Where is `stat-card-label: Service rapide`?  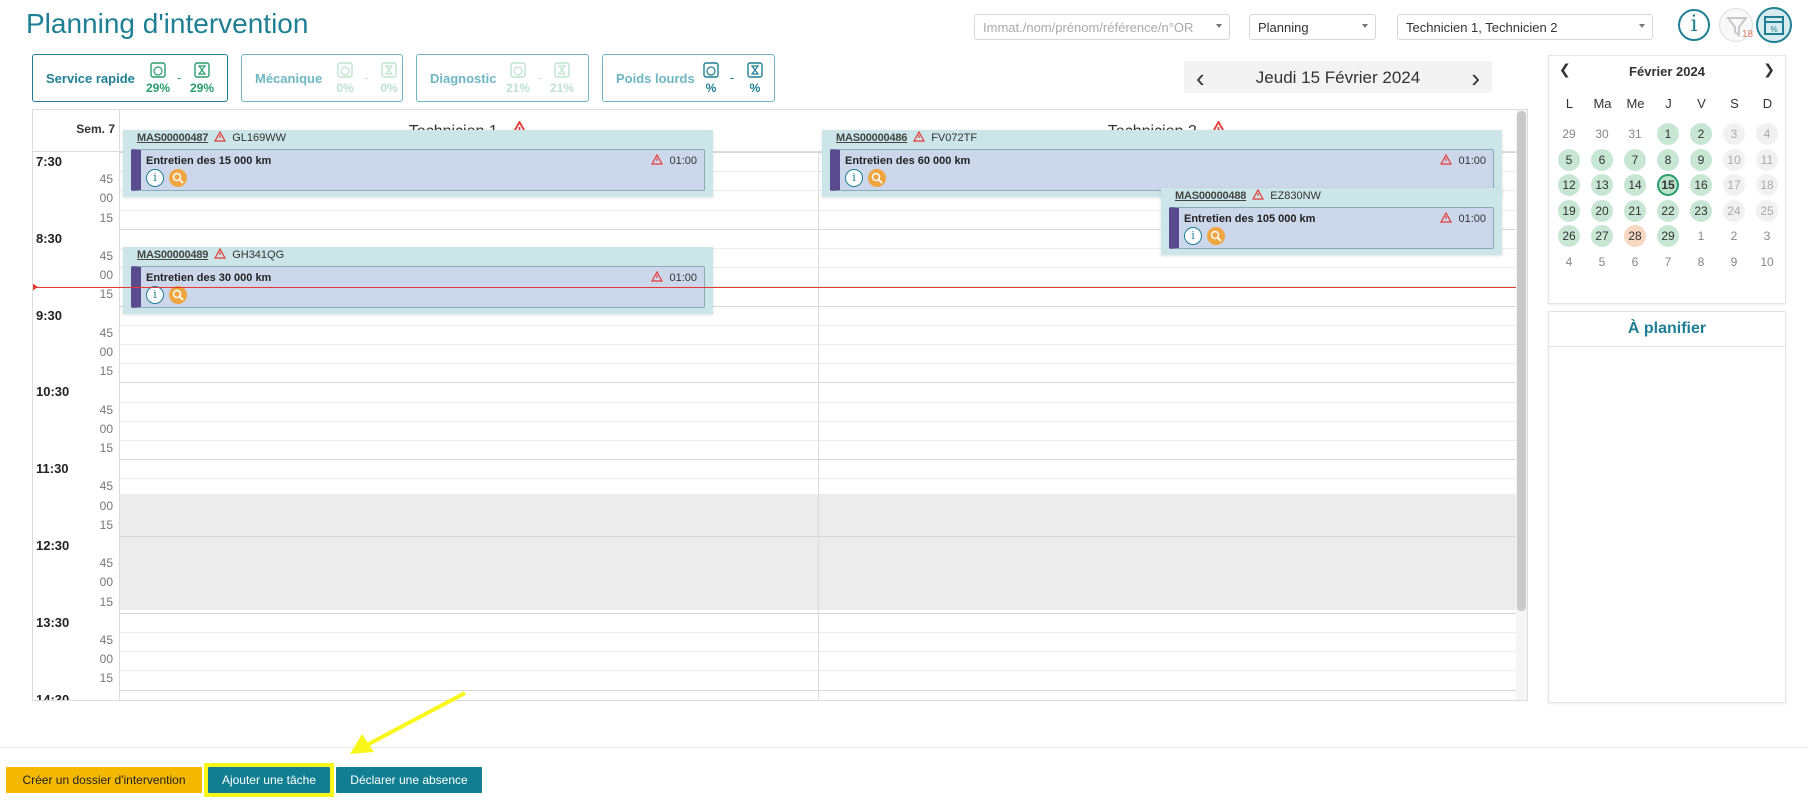
stat-card-label: Service rapide is located at coordinates (90, 78).